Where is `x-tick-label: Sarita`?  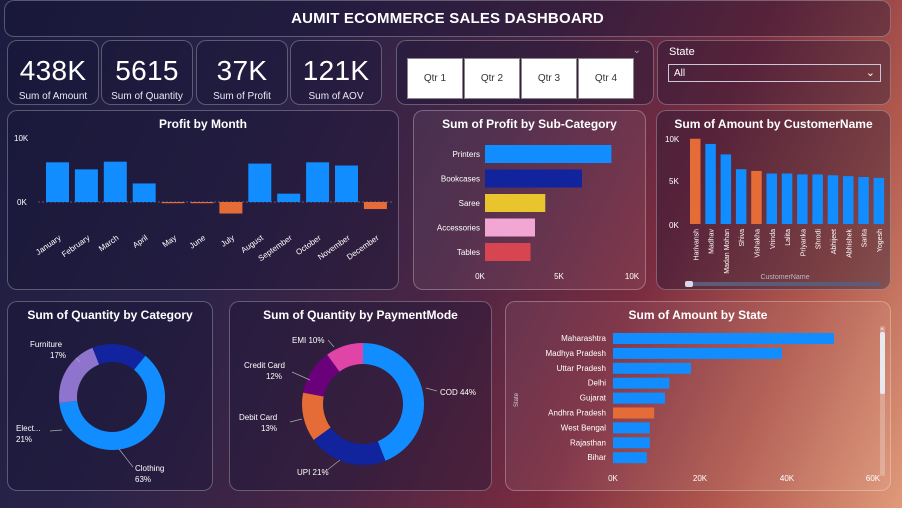 x-tick-label: Sarita is located at coordinates (865, 238).